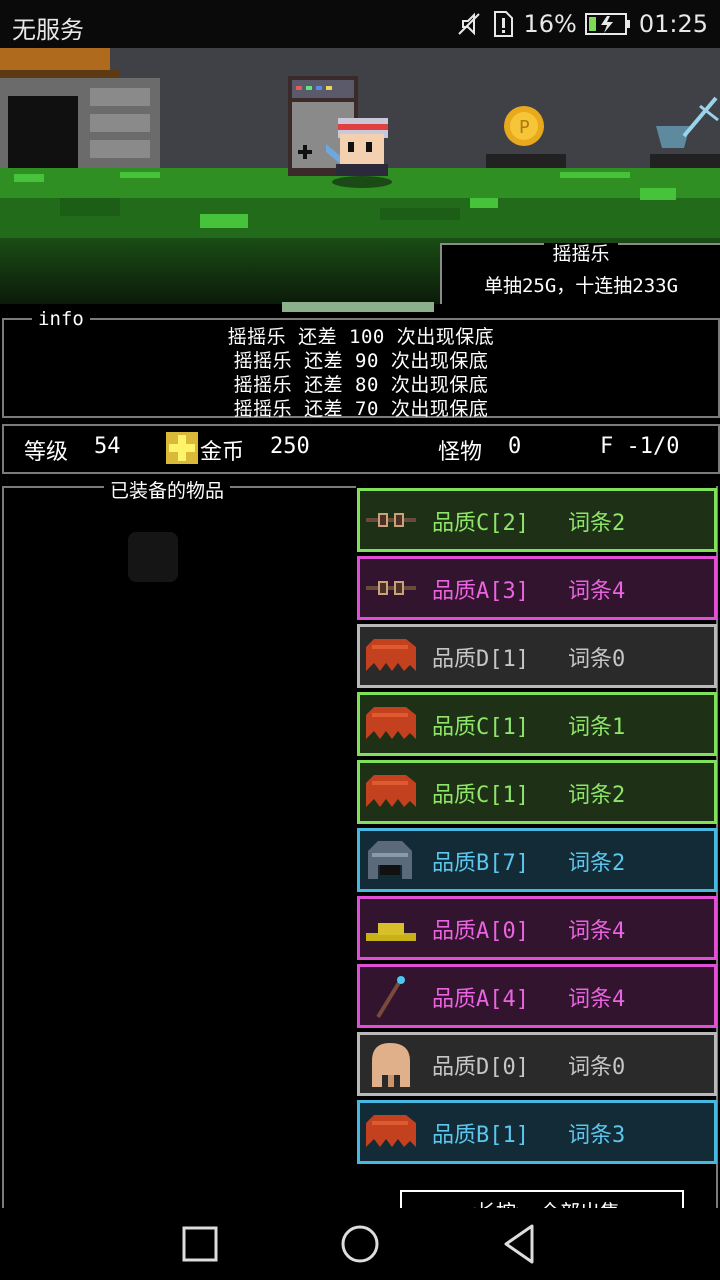 The width and height of the screenshot is (720, 1280). I want to click on item-quality: 品质D[1], so click(480, 659).